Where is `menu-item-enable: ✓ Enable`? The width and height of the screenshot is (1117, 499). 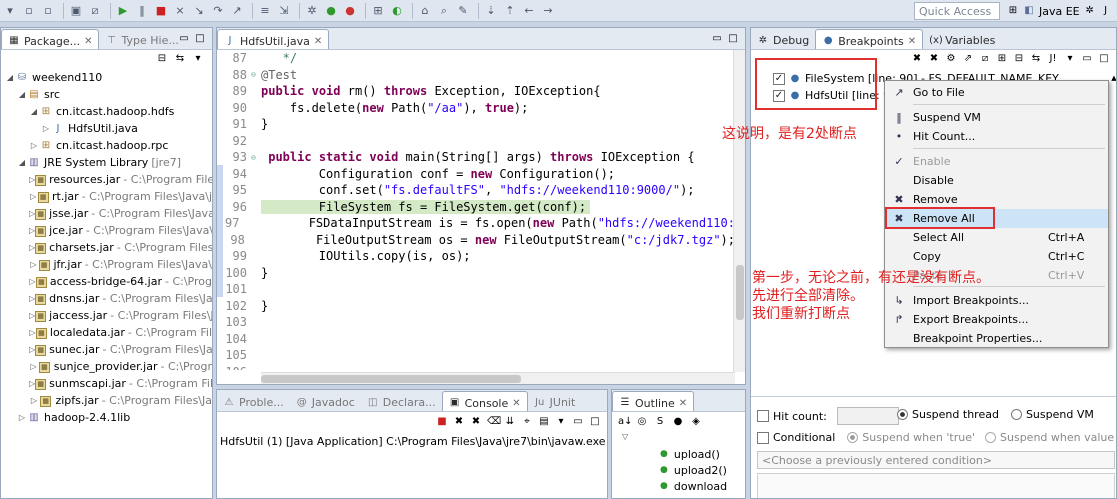
menu-item-enable: ✓ Enable is located at coordinates (996, 161).